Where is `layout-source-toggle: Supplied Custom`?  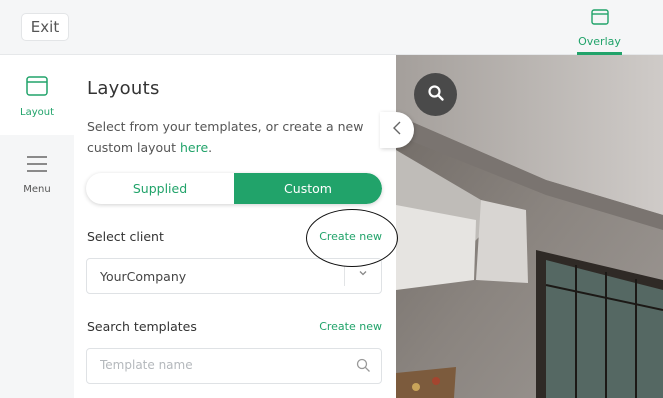
layout-source-toggle: Supplied Custom is located at coordinates (234, 188).